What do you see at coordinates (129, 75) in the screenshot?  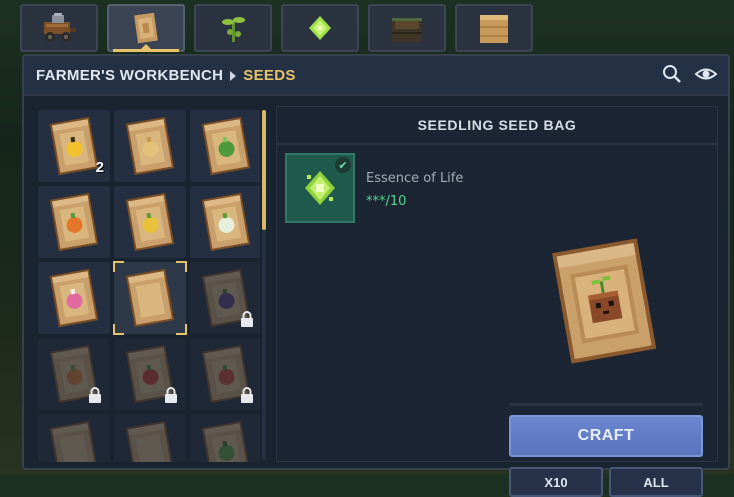 I see `breadcrumb-workbench: FARMER'S WORKBENCH` at bounding box center [129, 75].